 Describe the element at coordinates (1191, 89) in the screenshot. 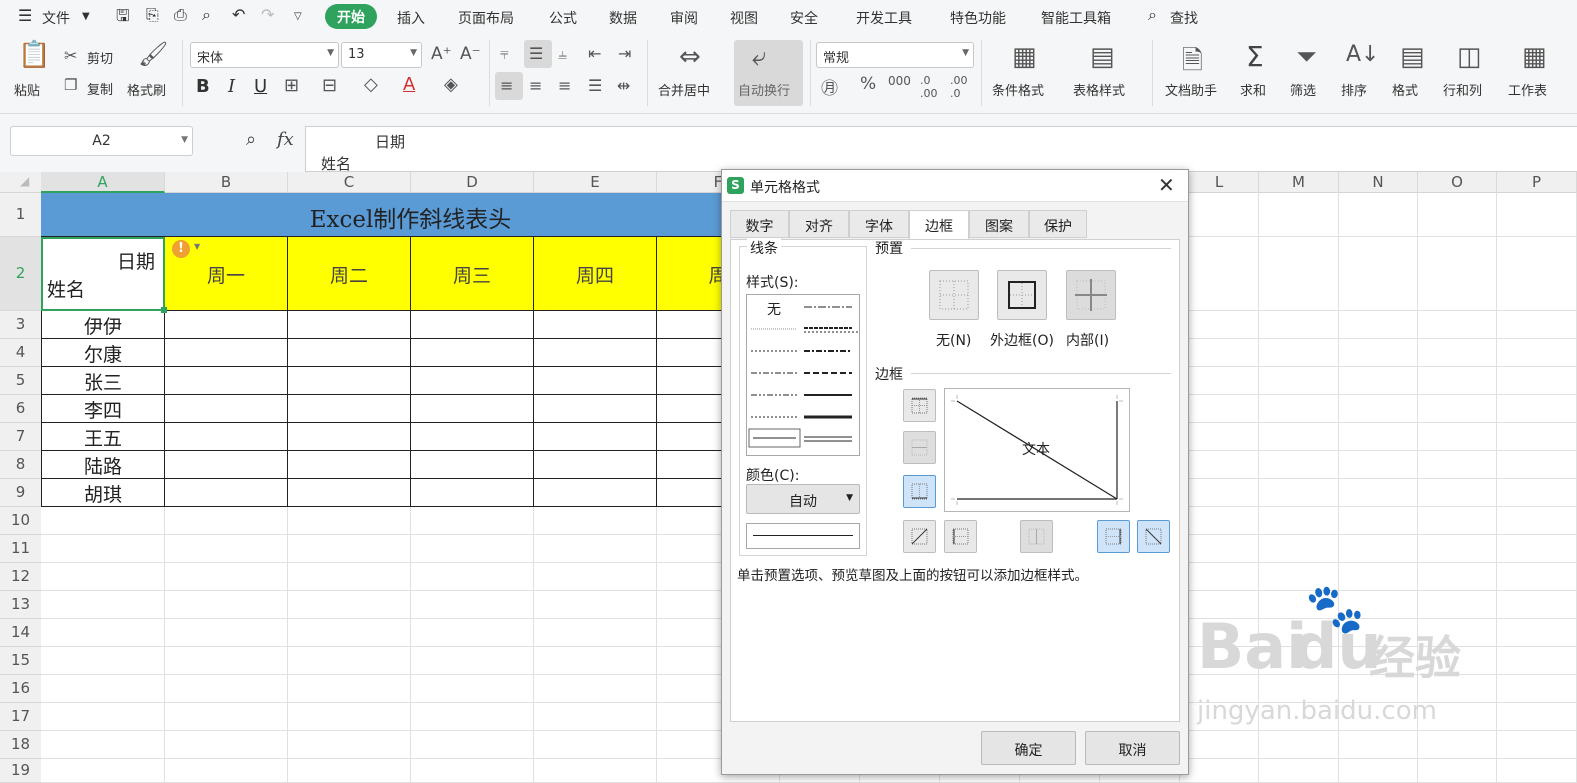

I see `doc-assistant-button: 文档助手` at that location.